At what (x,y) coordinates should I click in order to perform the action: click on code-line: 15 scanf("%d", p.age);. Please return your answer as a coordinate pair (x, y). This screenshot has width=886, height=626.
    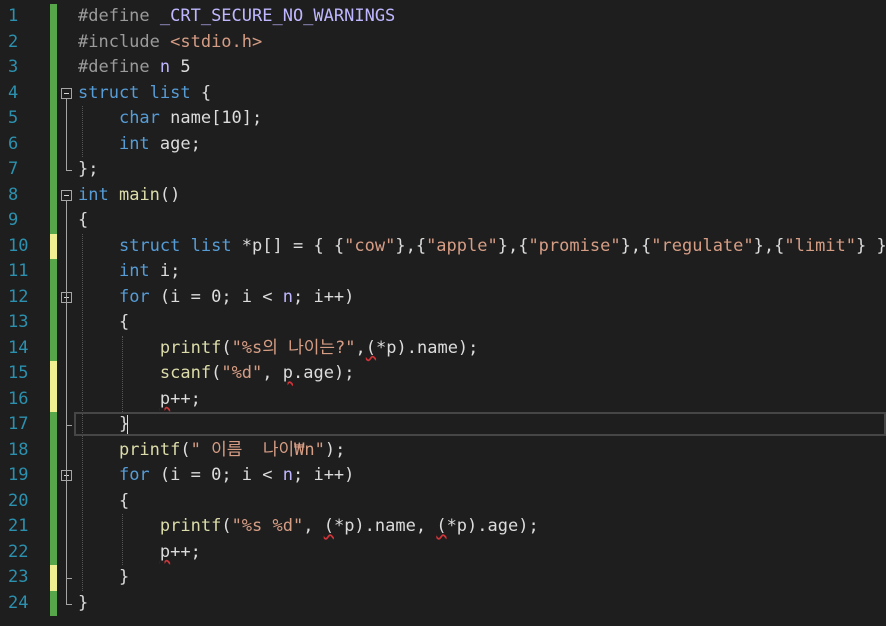
    Looking at the image, I should click on (443, 374).